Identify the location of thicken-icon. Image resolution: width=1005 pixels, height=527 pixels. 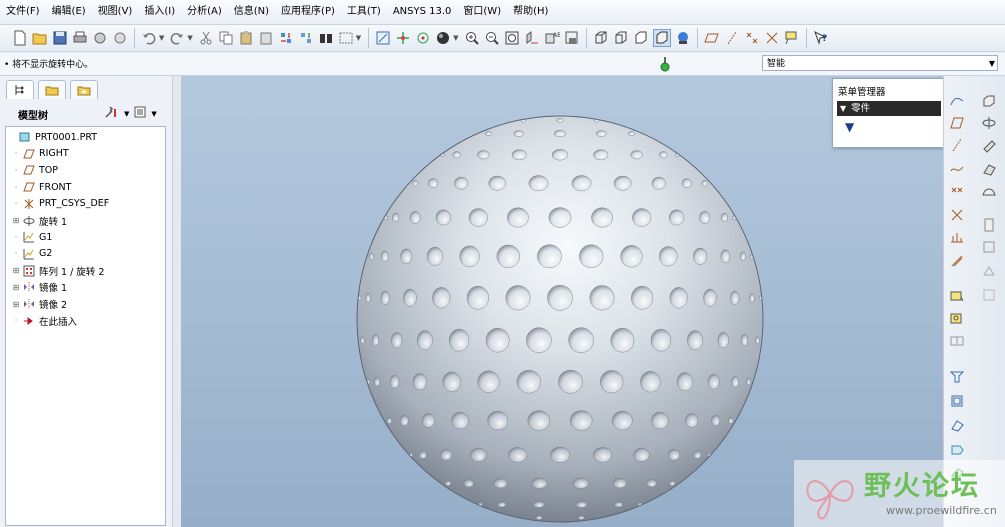
(957, 449).